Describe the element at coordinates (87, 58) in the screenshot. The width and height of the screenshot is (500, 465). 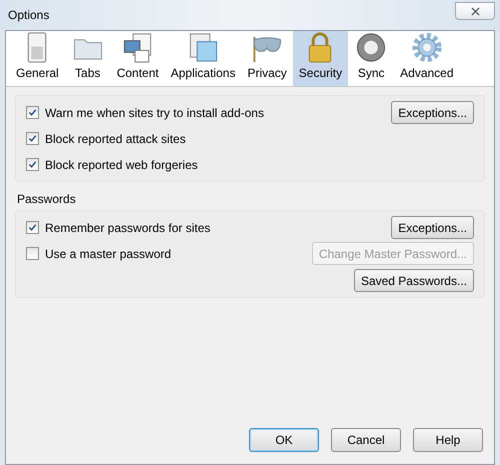
I see `toolbar-tab: Tabs` at that location.